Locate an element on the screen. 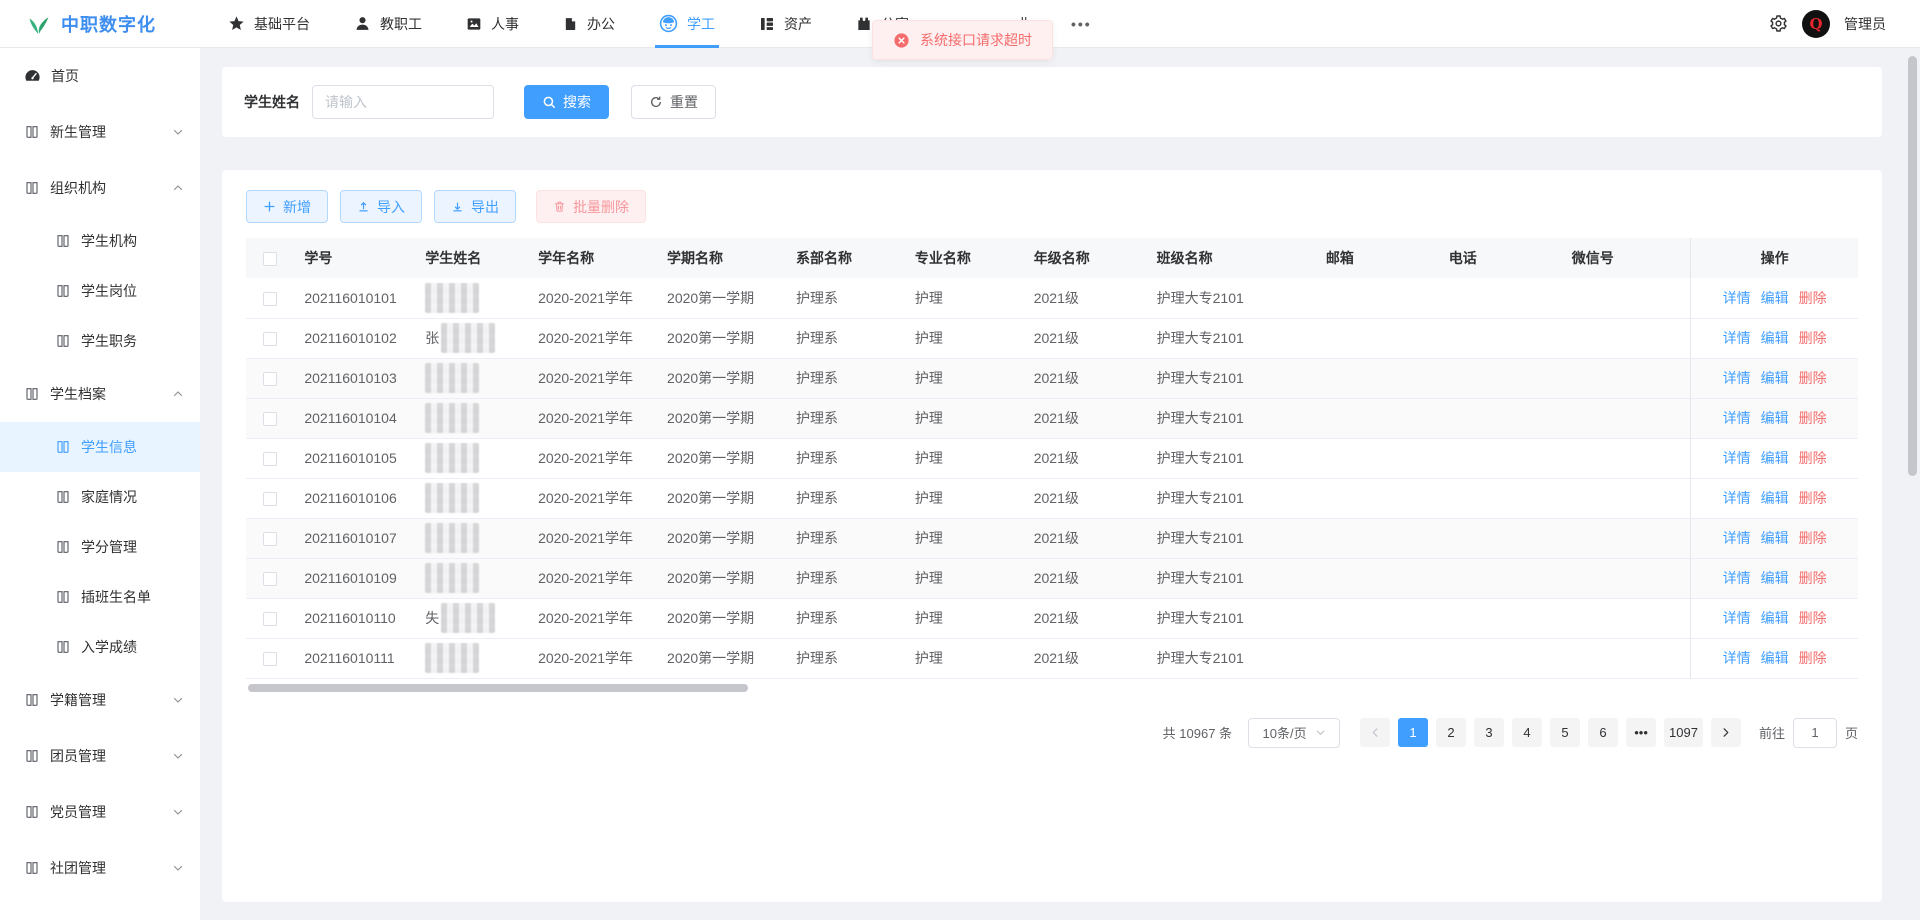 This screenshot has height=920, width=1920. page-ellipsis-button: ••• is located at coordinates (1641, 732).